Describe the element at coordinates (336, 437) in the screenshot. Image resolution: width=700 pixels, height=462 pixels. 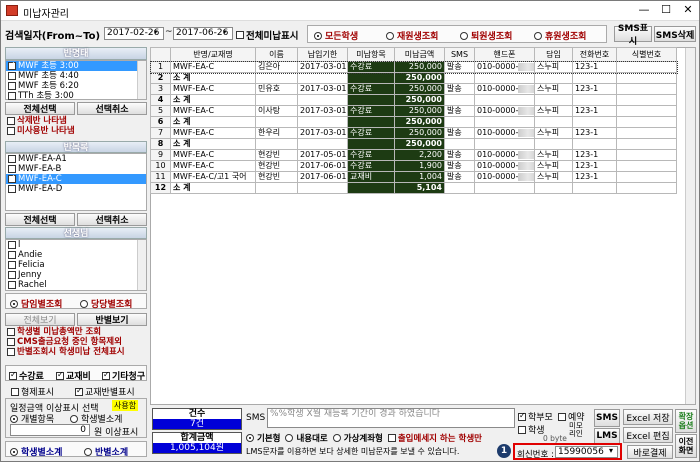
I see `variable-radio` at that location.